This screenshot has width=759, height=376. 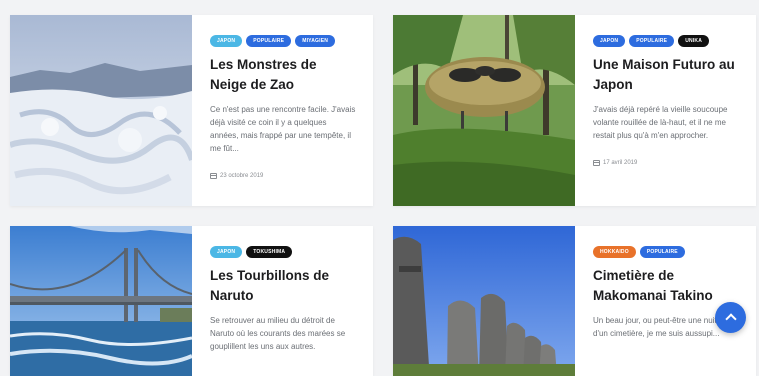 I want to click on post-title: Les Tourbillons de Naruto, so click(x=283, y=286).